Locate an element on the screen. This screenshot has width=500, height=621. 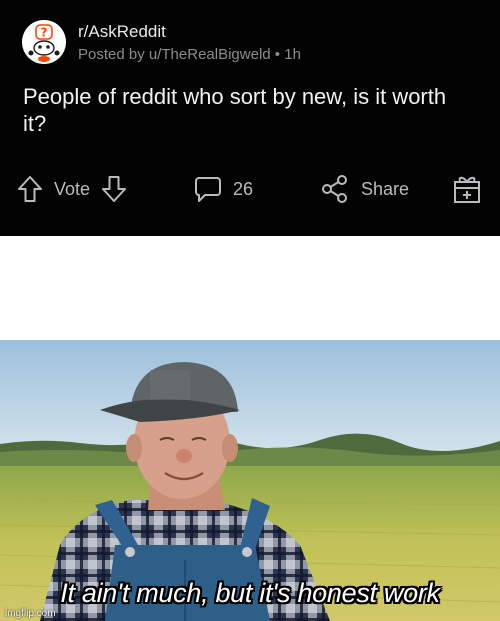
post-action-bar: Vote 26 Share is located at coordinates (250, 189).